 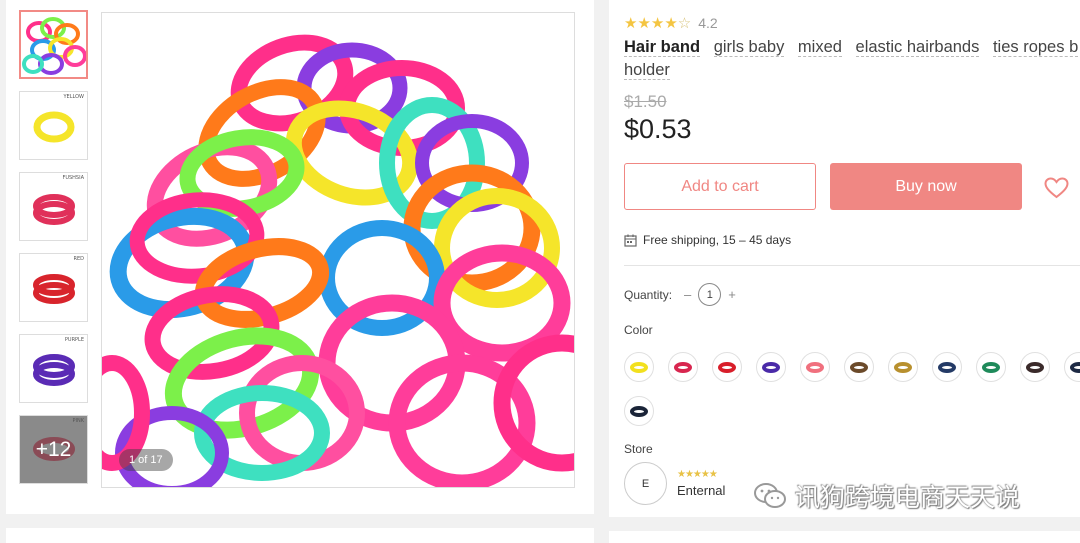 What do you see at coordinates (819, 47) in the screenshot?
I see `title-keyword: mixed` at bounding box center [819, 47].